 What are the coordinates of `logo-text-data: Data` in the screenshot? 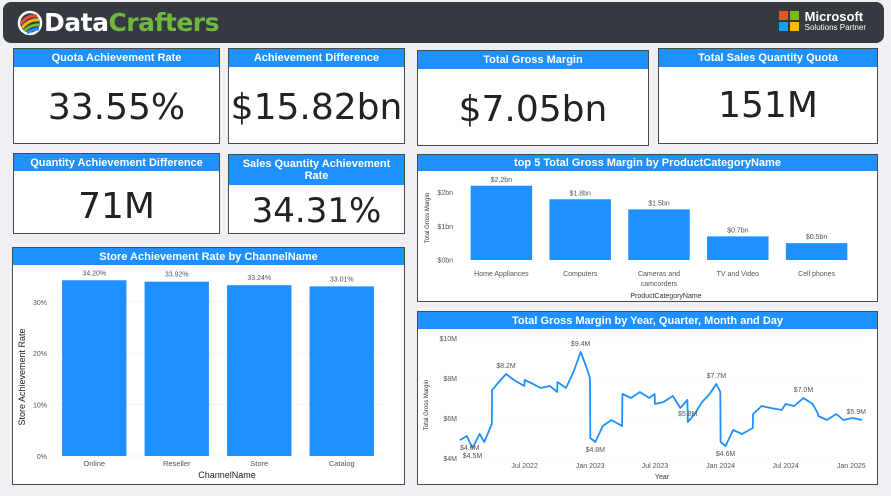 It's located at (76, 22).